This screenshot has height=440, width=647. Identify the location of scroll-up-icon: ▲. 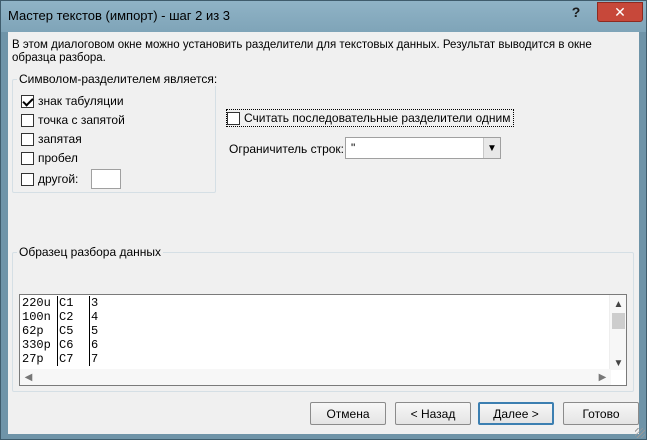
(618, 304).